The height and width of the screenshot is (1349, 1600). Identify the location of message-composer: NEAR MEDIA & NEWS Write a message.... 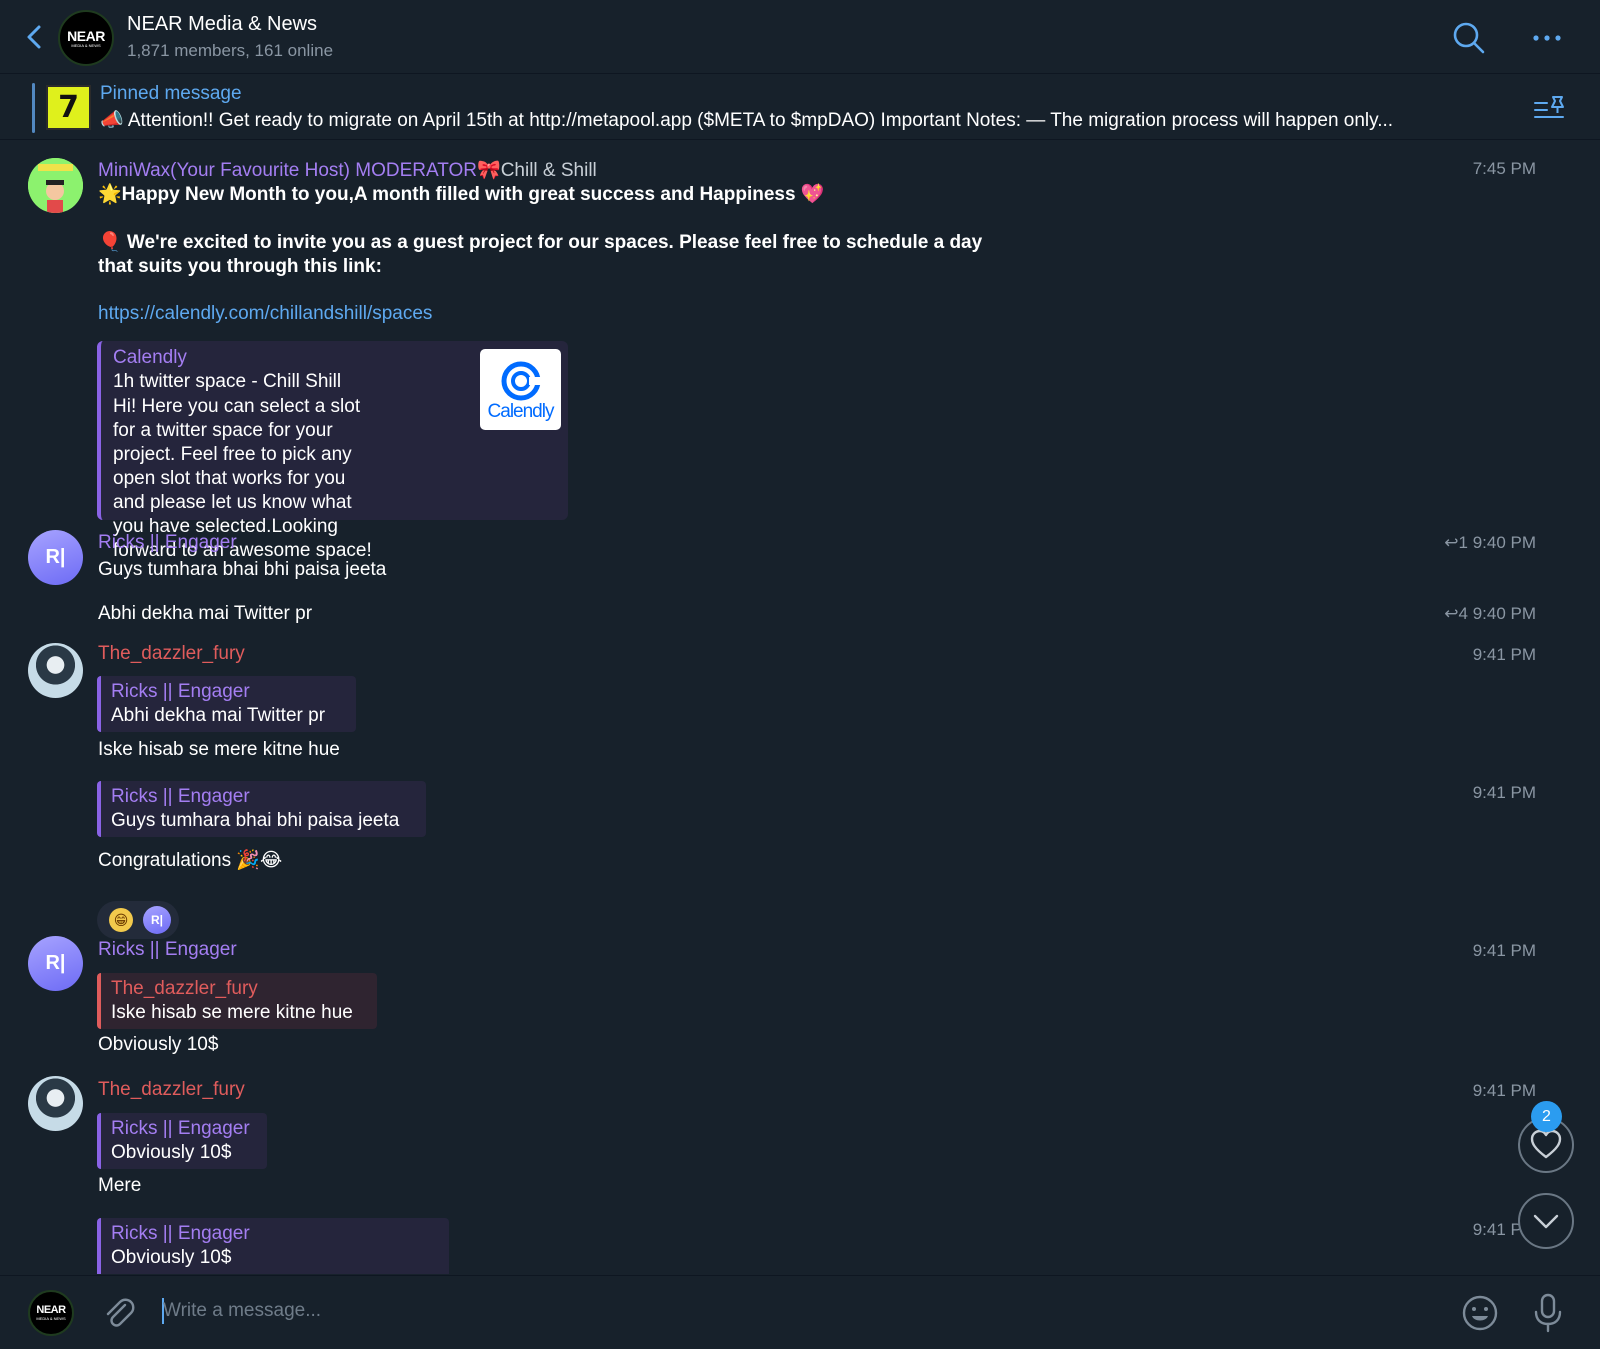
(800, 1312).